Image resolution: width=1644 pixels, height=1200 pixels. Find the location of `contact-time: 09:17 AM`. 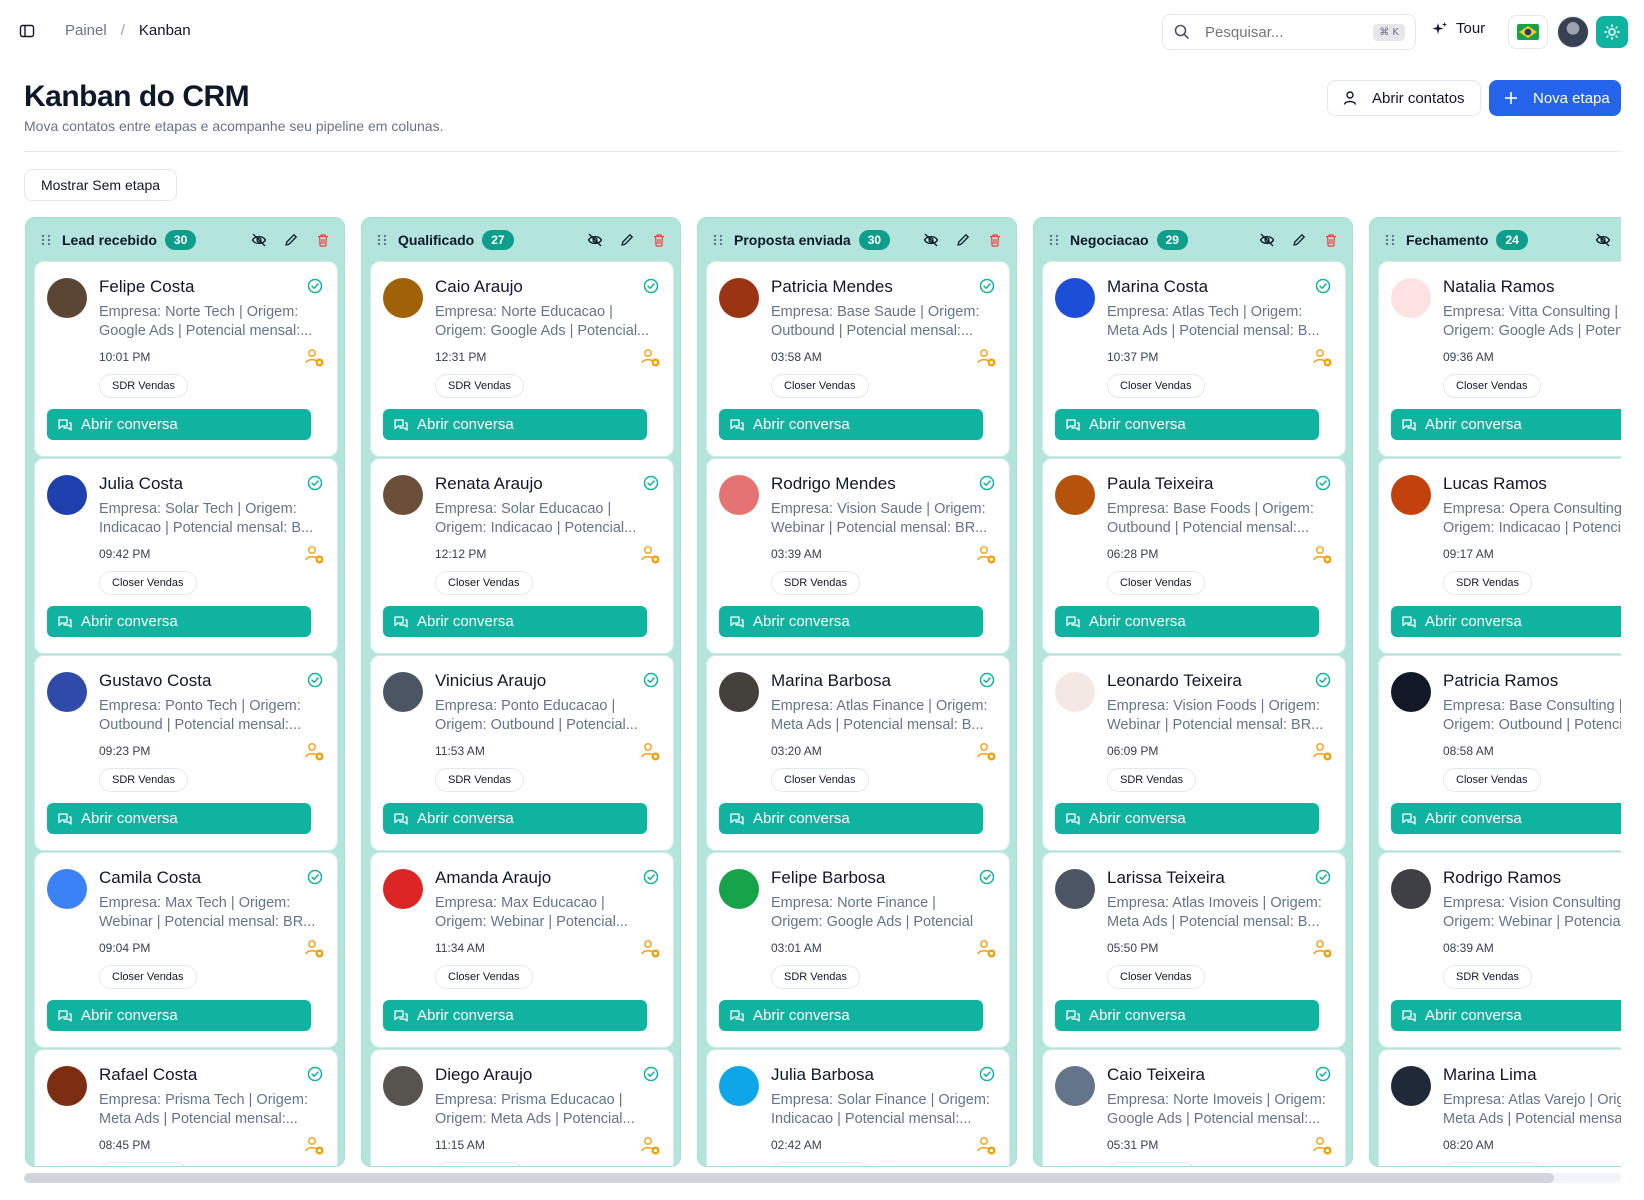

contact-time: 09:17 AM is located at coordinates (1468, 554).